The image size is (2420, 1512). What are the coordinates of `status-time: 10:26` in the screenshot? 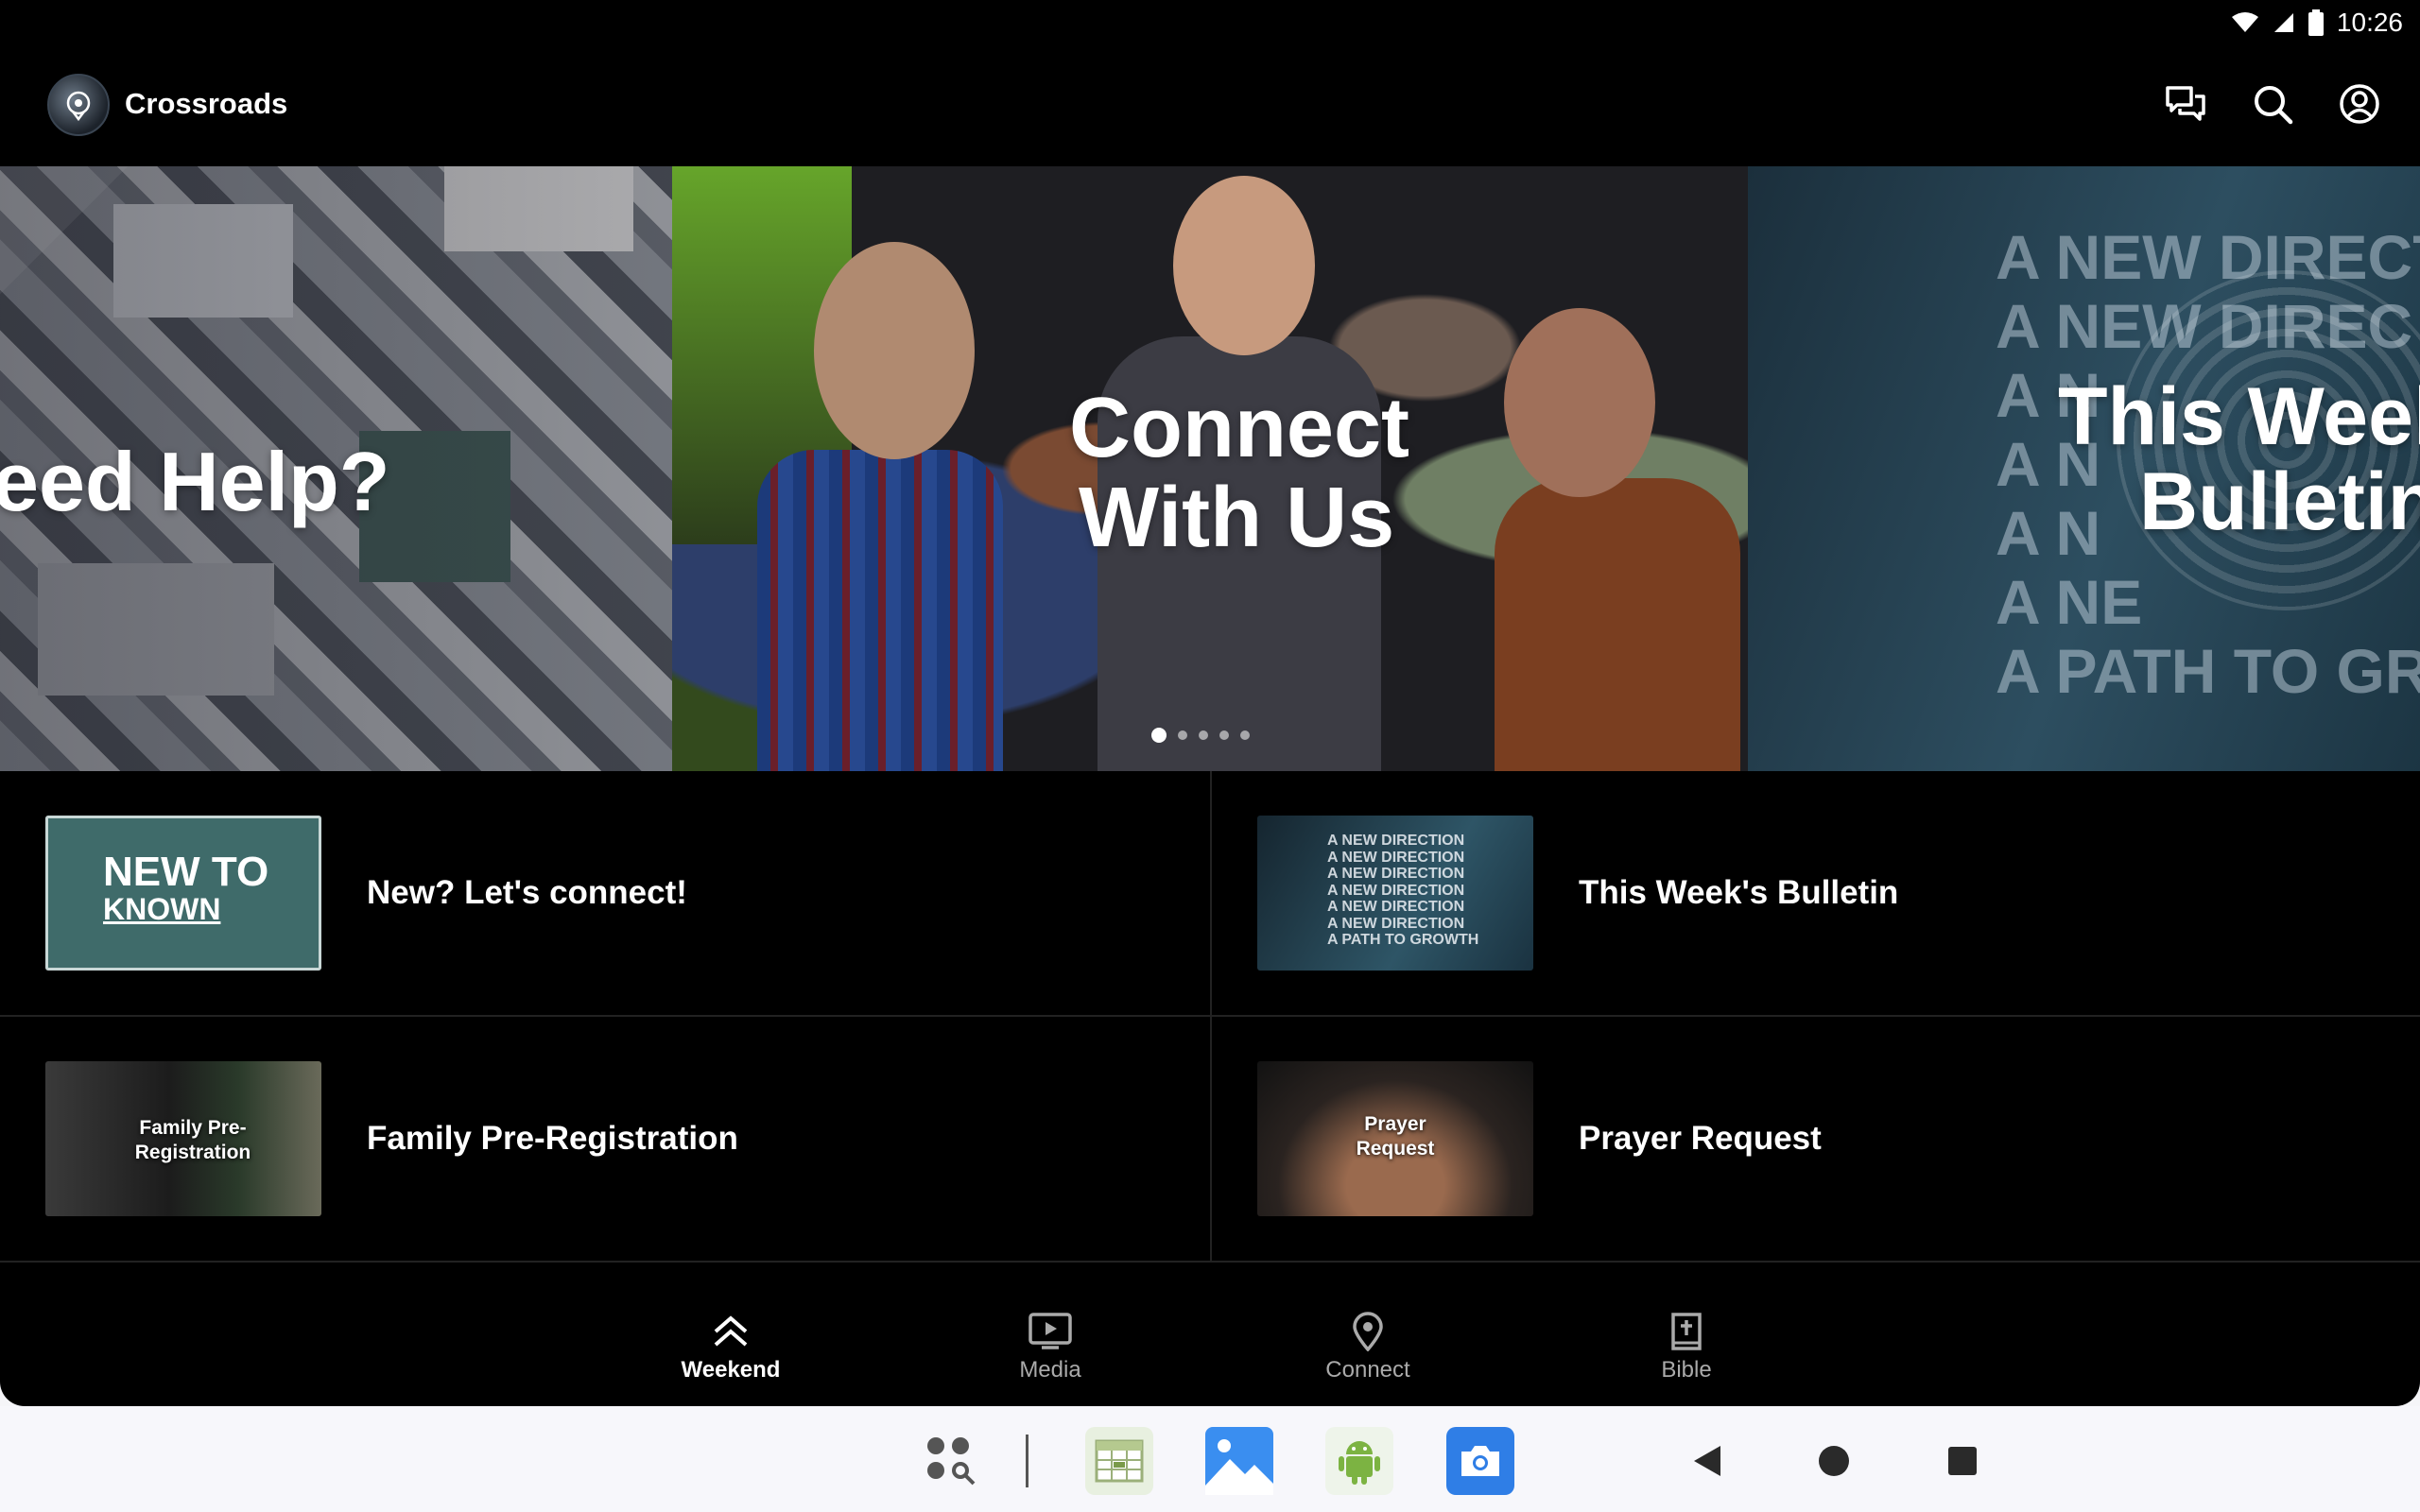 It's located at (2369, 22).